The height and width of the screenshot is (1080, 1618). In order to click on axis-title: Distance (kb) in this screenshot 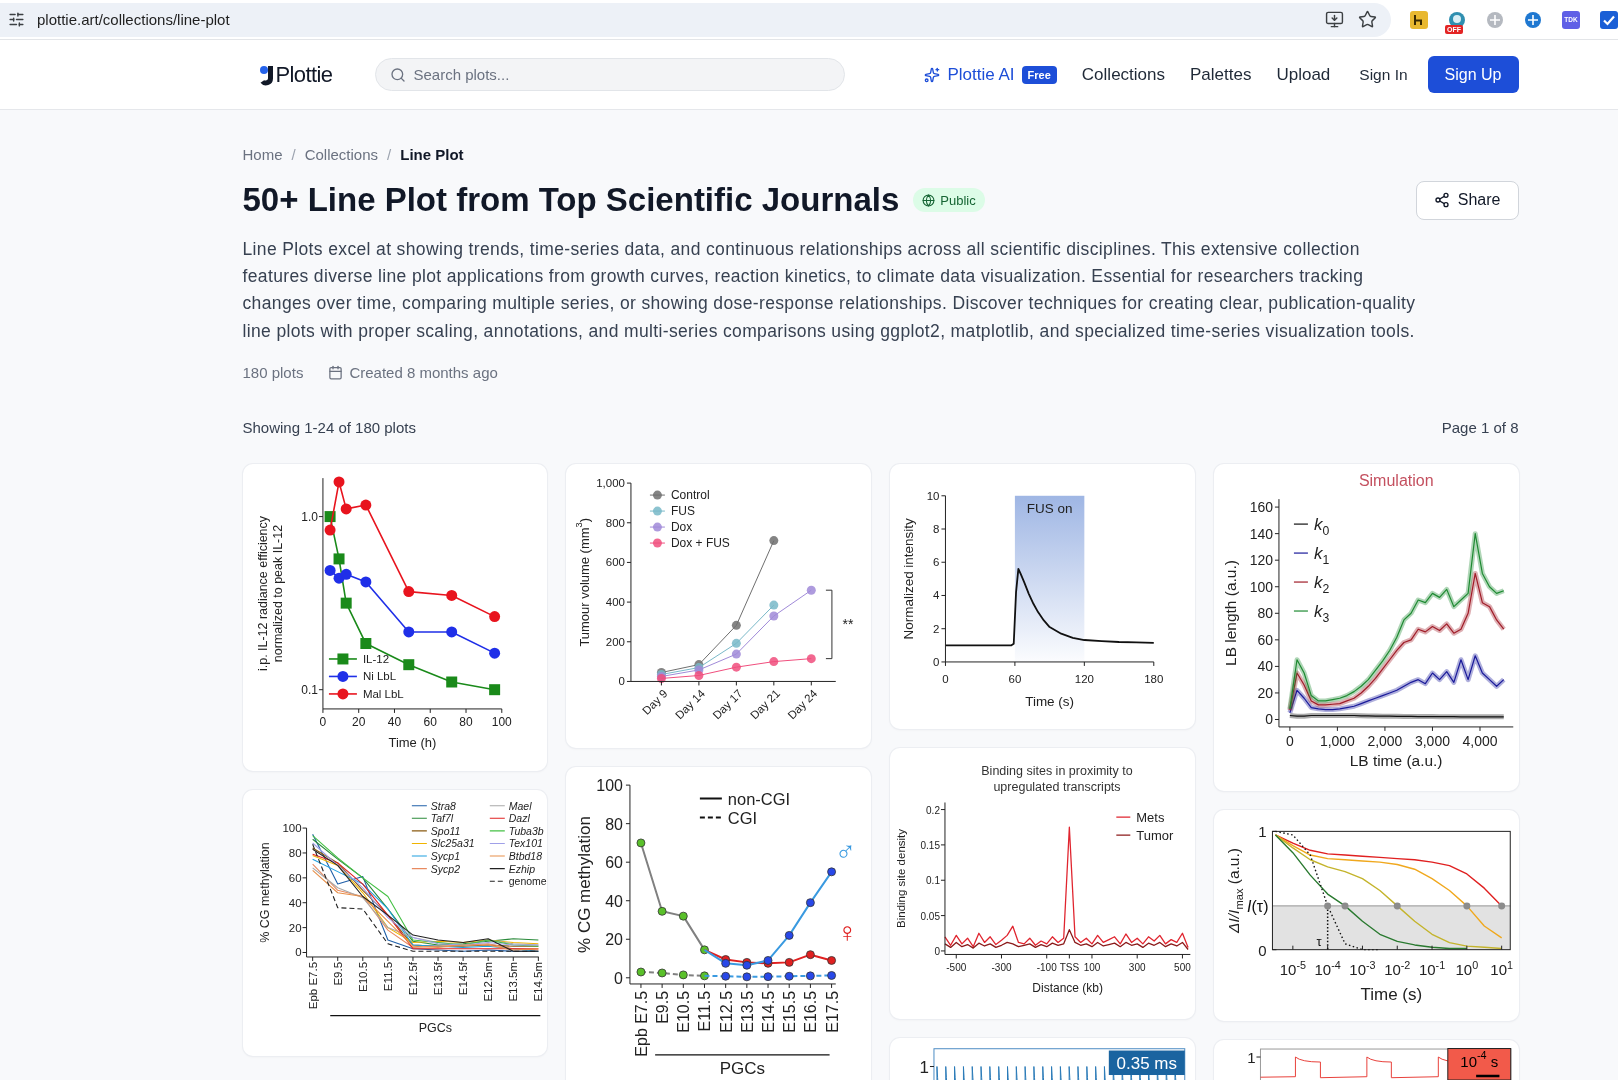, I will do `click(1067, 988)`.